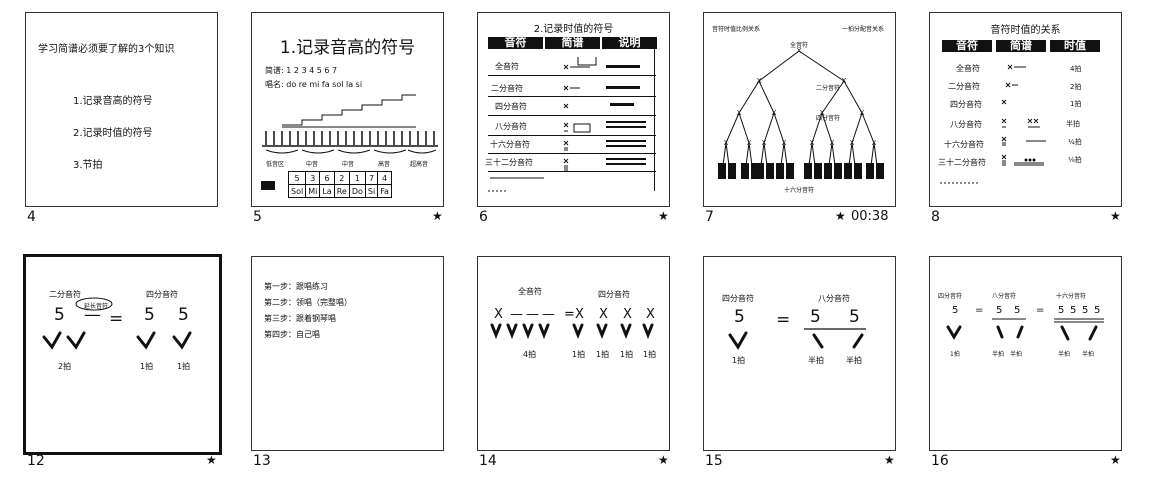  Describe the element at coordinates (88, 165) in the screenshot. I see `list-item: 3.节拍` at that location.